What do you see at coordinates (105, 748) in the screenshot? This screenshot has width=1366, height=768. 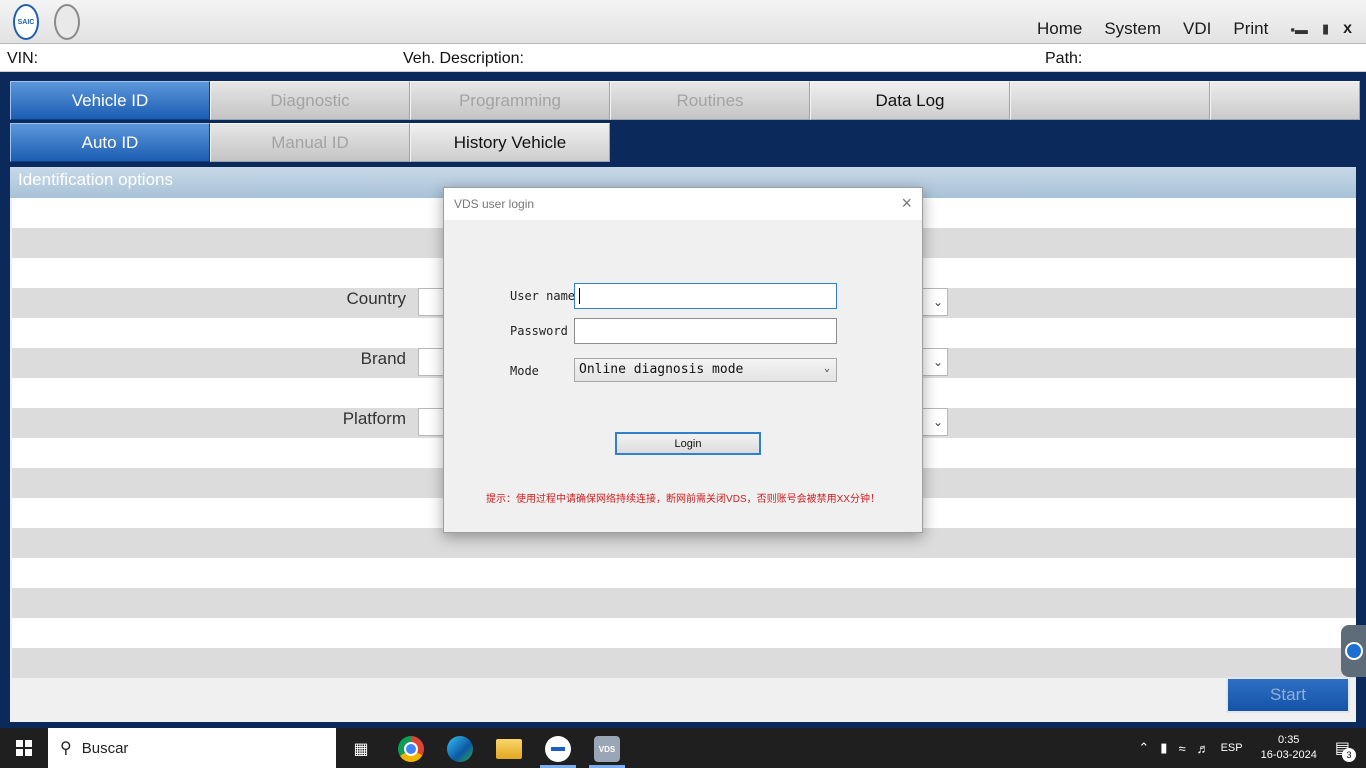 I see `search-placeholder: Buscar` at bounding box center [105, 748].